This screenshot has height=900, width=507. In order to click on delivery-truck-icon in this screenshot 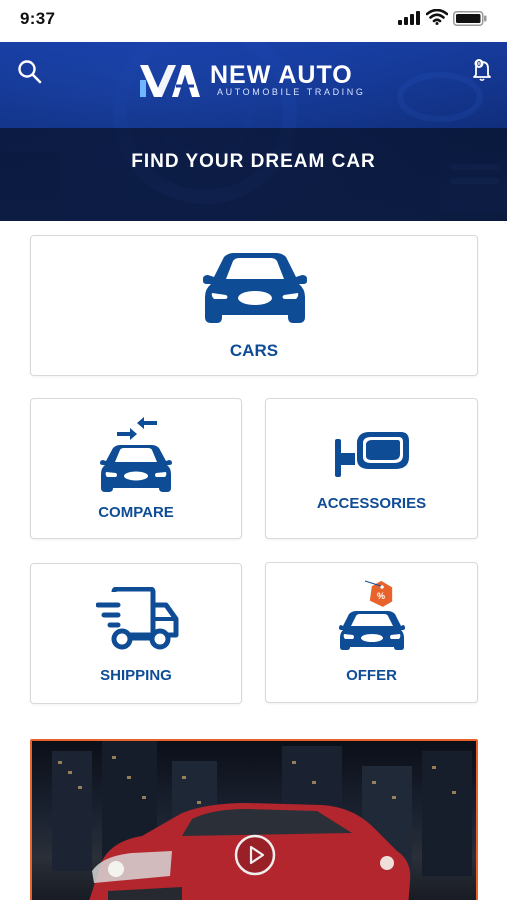, I will do `click(137, 618)`.